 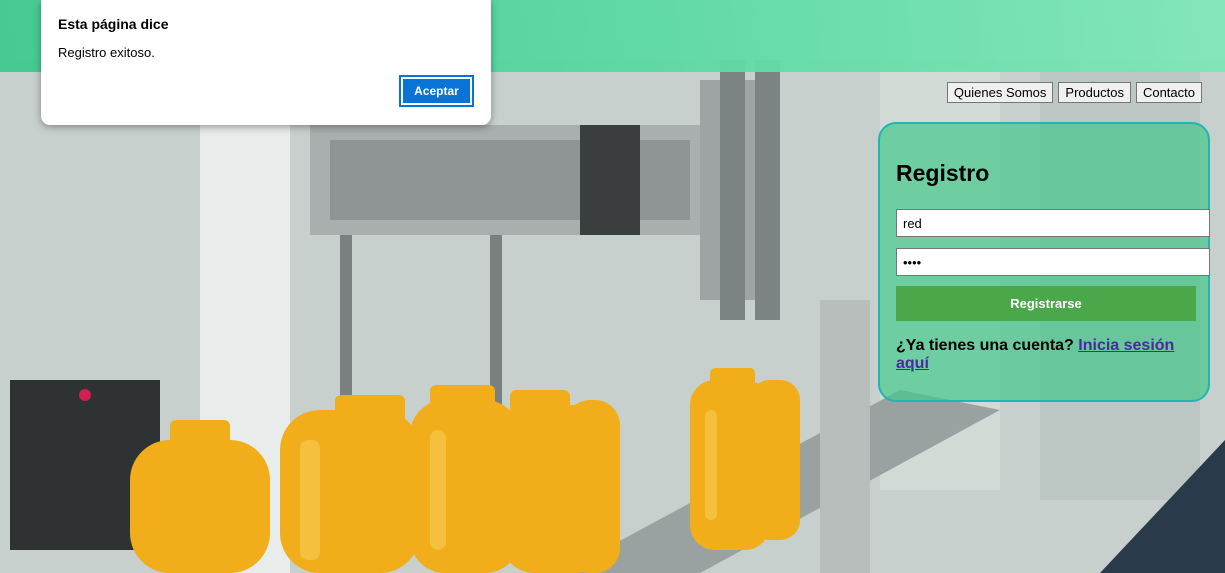 What do you see at coordinates (1168, 92) in the screenshot?
I see `nav-contacto-button: Contacto` at bounding box center [1168, 92].